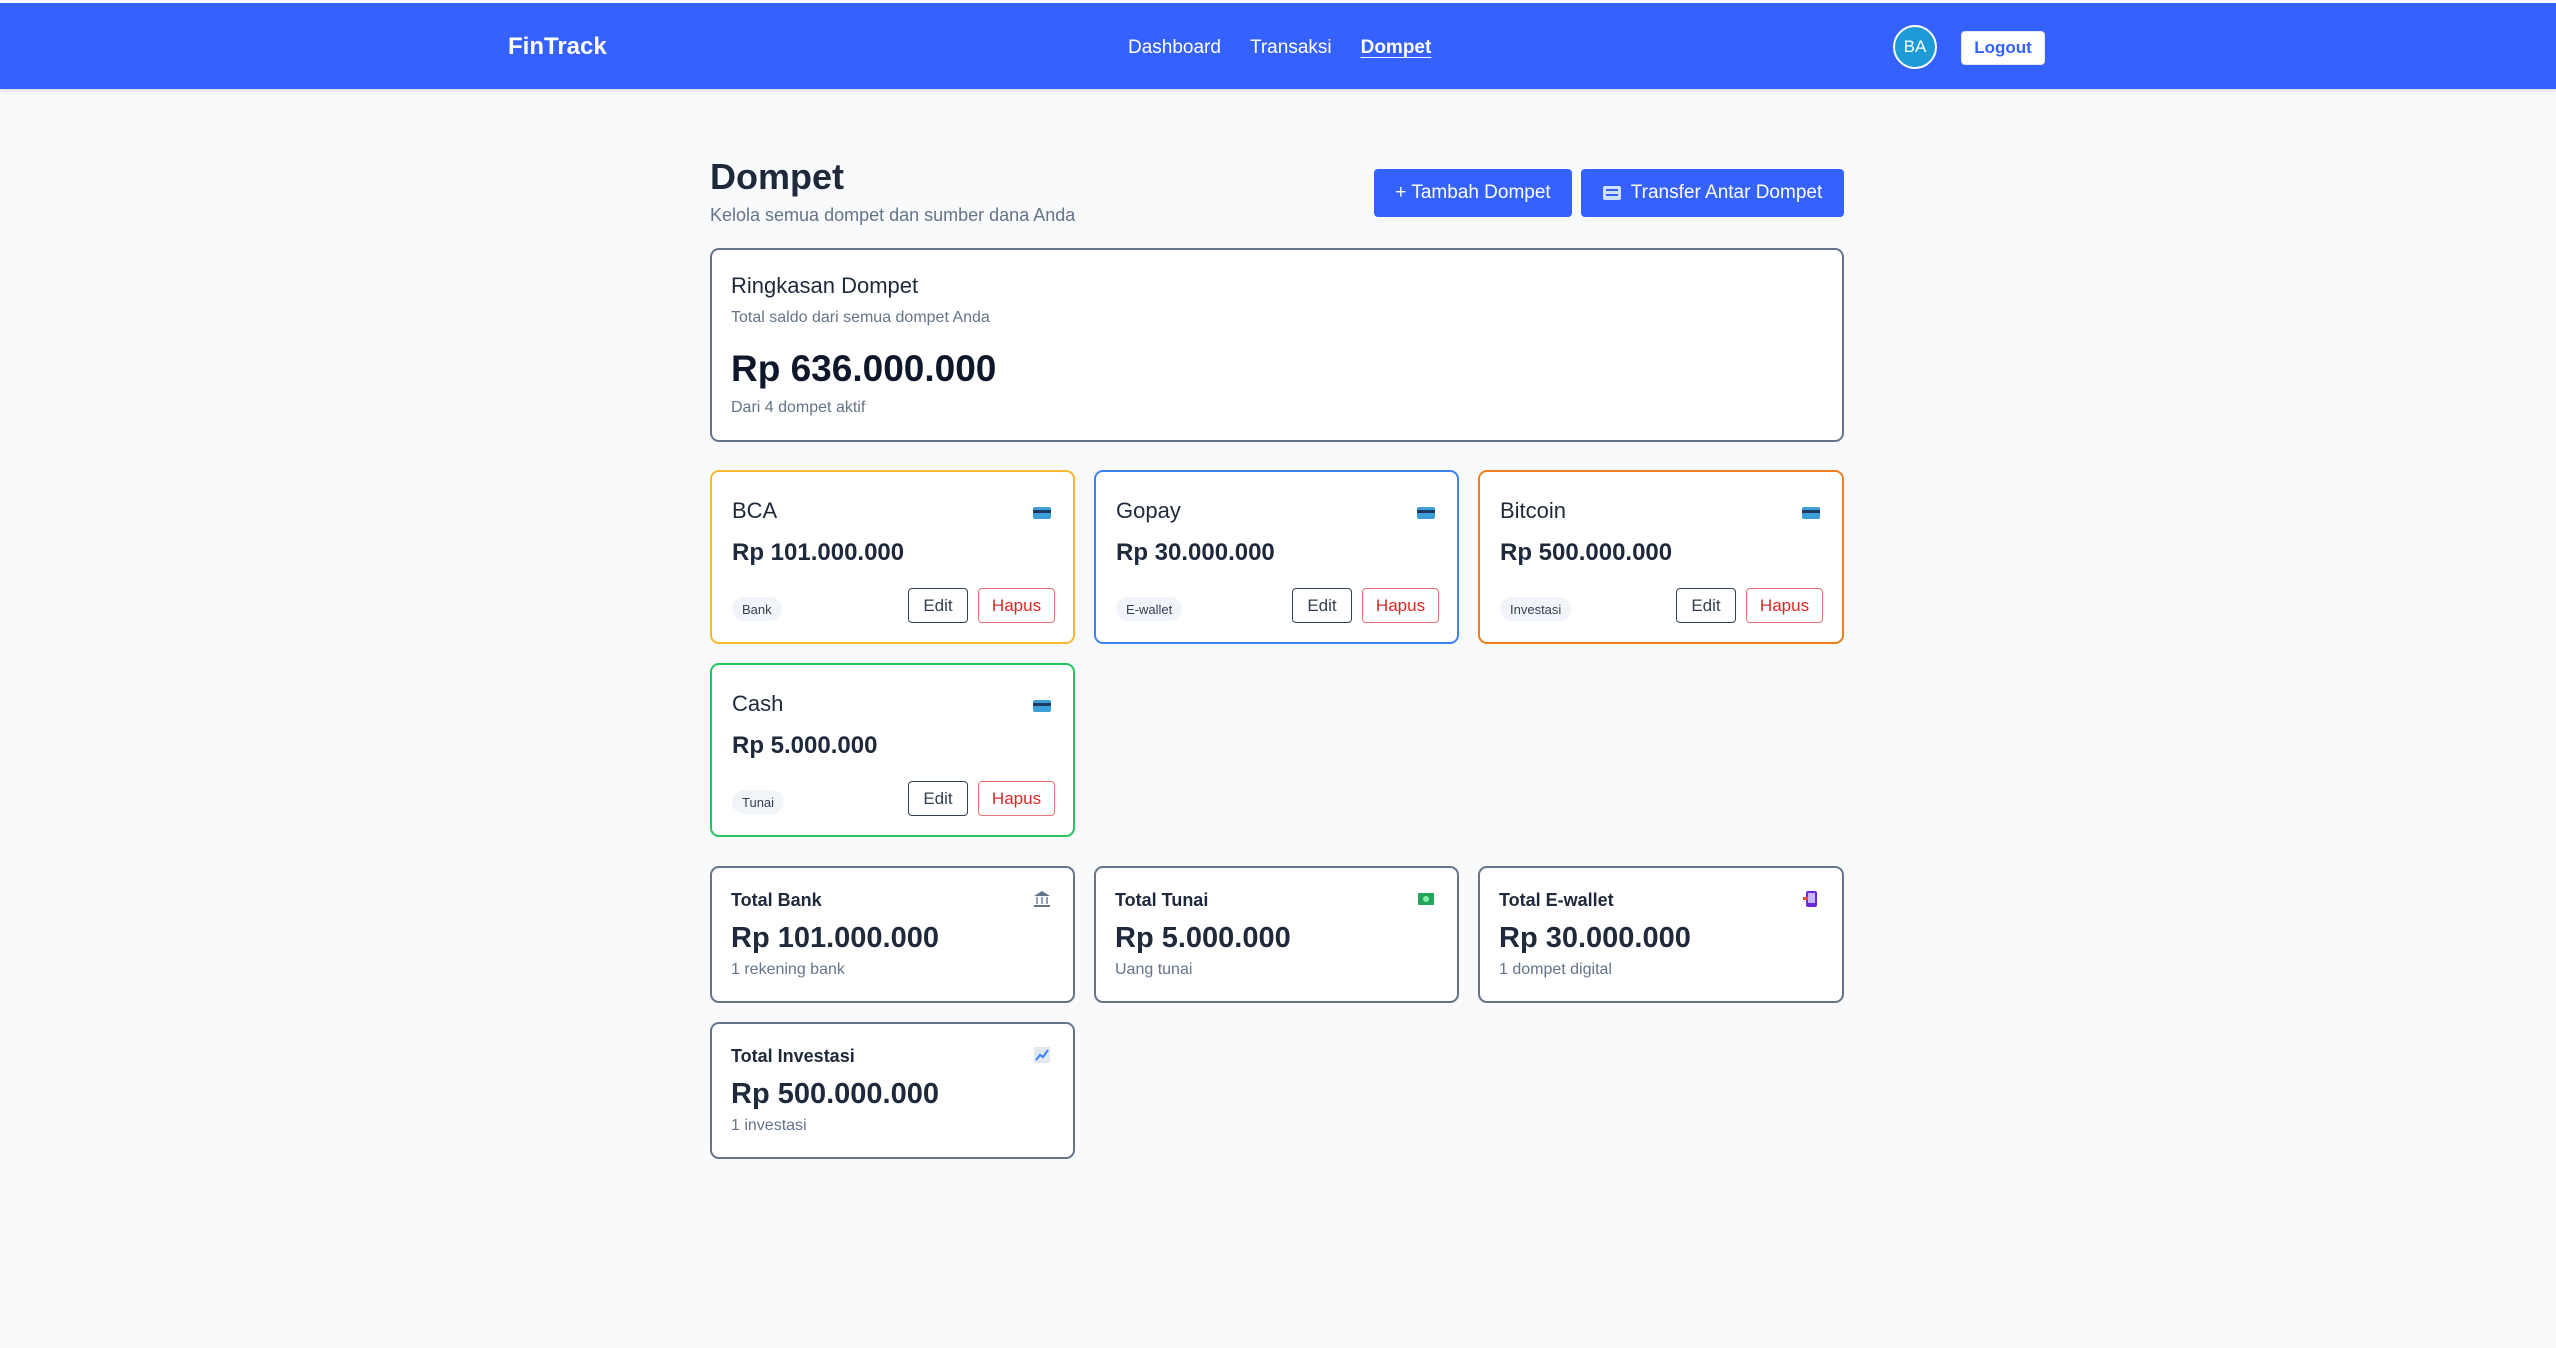 The height and width of the screenshot is (1348, 2556). What do you see at coordinates (2003, 48) in the screenshot?
I see `logout-button: Logout` at bounding box center [2003, 48].